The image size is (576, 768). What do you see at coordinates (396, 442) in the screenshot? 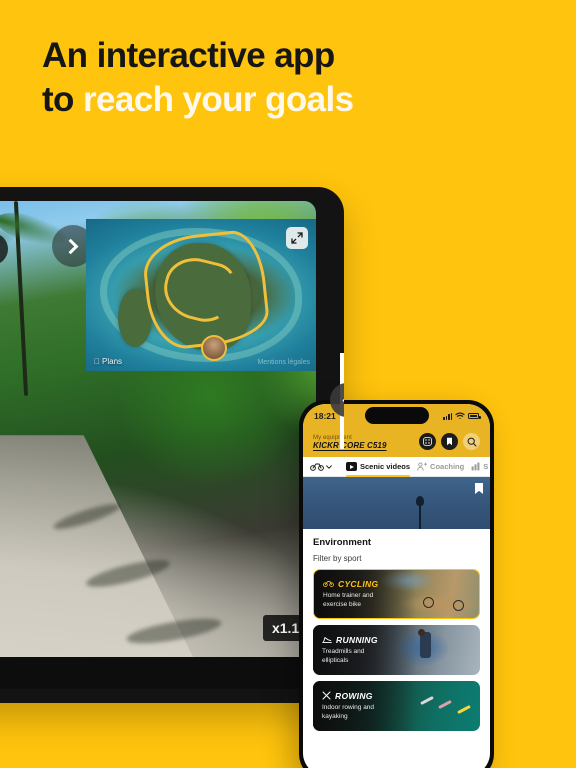
I see `app-header: My equipment KICKR CORE C519` at bounding box center [396, 442].